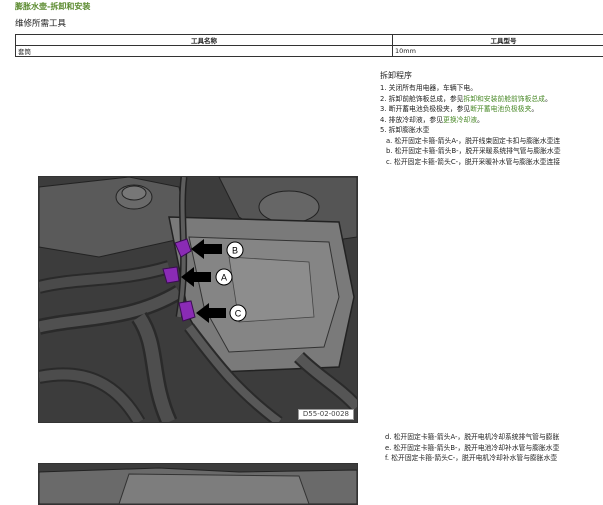  Describe the element at coordinates (494, 437) in the screenshot. I see `substep-d: d. 松开固定卡箍-箭头A-，脱开电机冷却系统排气管与膨胀` at that location.